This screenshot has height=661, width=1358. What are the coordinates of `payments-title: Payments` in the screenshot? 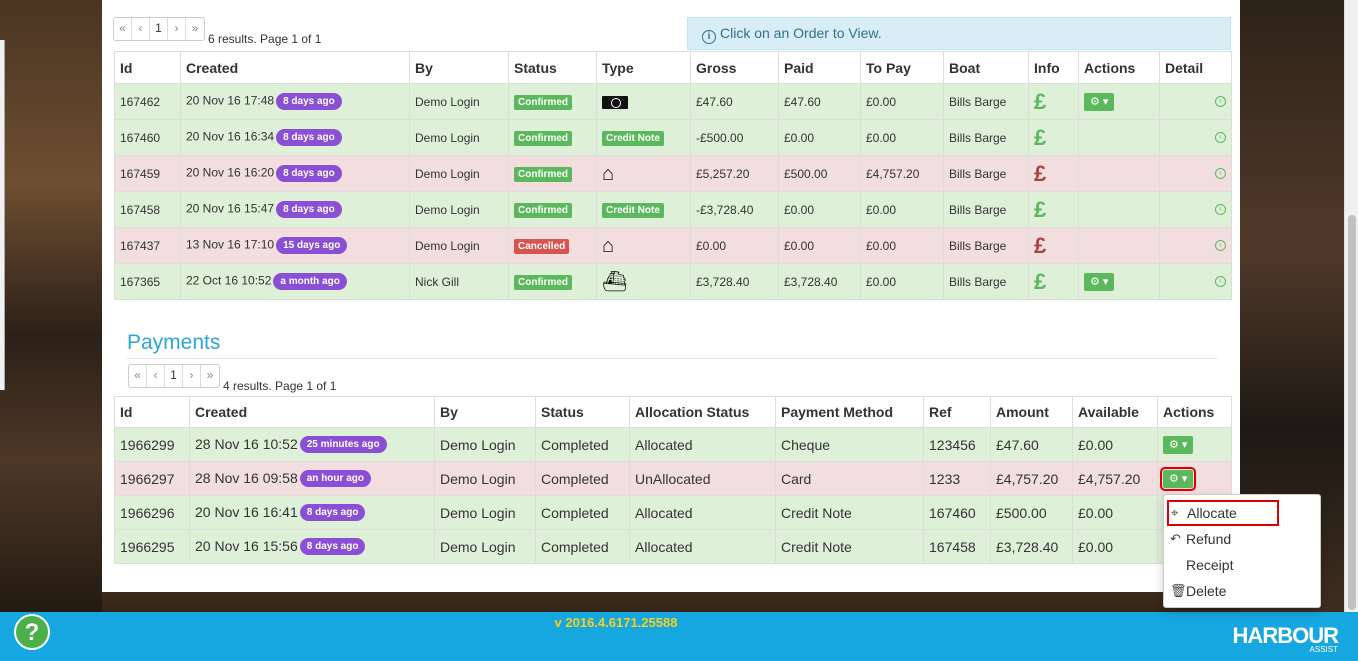 It's located at (174, 342).